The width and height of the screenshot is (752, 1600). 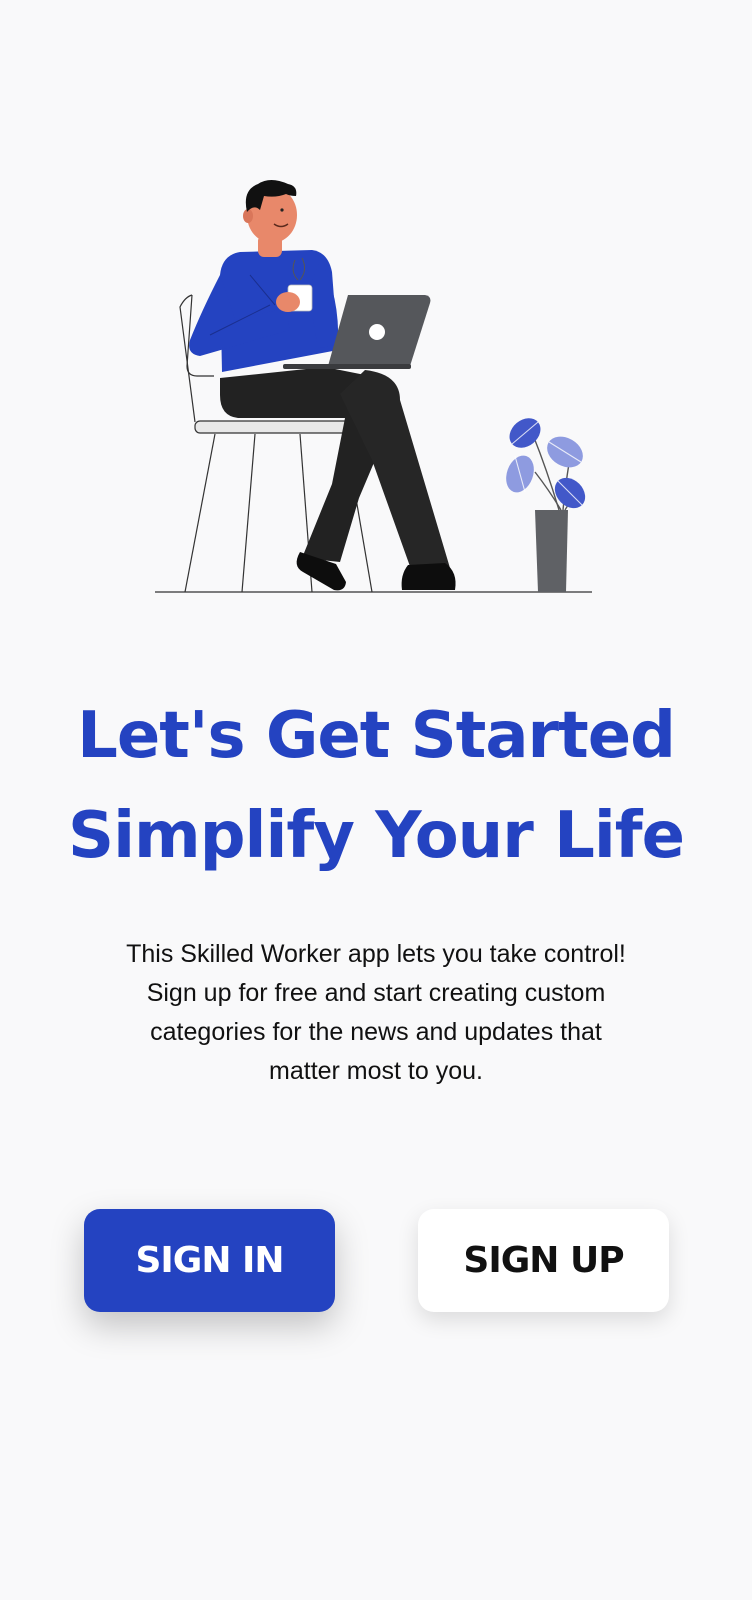 I want to click on description-line-4: matter most to you., so click(x=376, y=1071).